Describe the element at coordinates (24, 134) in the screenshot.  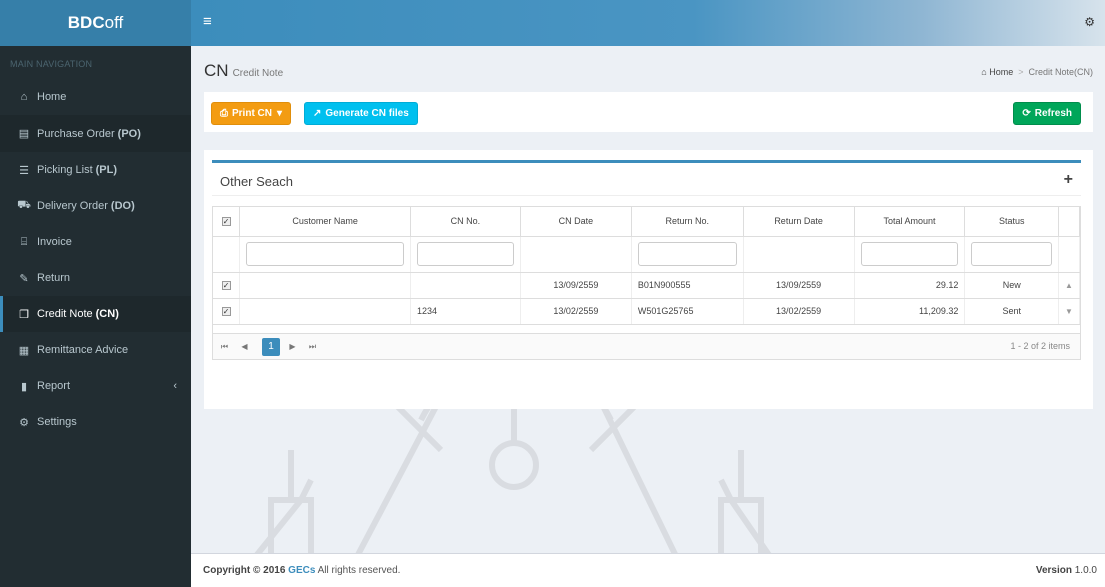
I see `file-icon: ▤` at that location.